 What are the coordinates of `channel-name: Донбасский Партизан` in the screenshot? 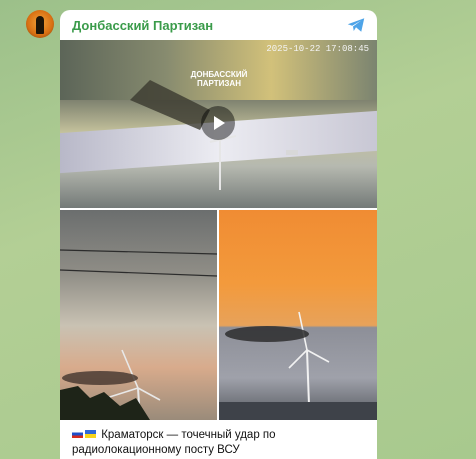 It's located at (142, 25).